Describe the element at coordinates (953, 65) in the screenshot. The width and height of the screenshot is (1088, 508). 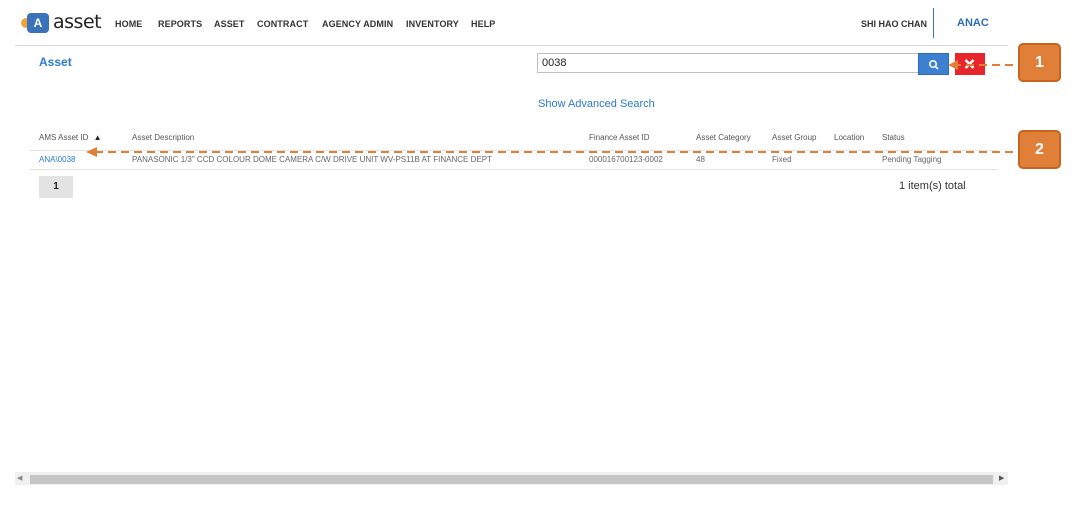
I see `callout-1-arrowhead` at that location.